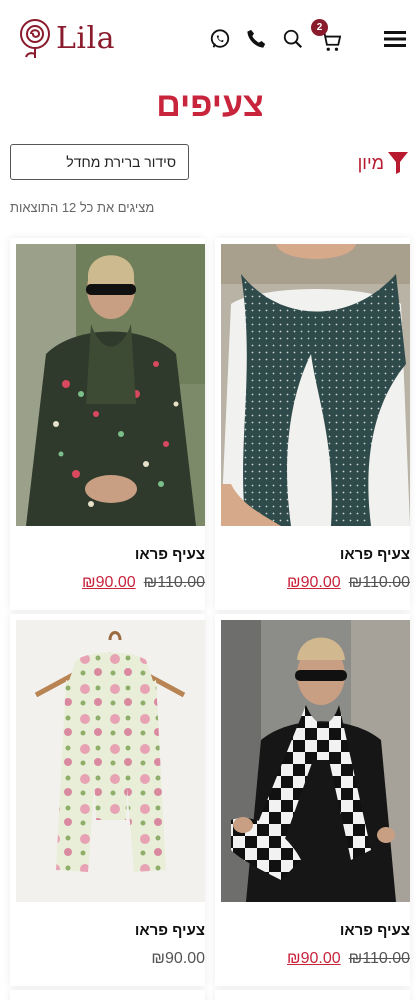 The width and height of the screenshot is (420, 1000). What do you see at coordinates (395, 39) in the screenshot?
I see `menu-icon` at bounding box center [395, 39].